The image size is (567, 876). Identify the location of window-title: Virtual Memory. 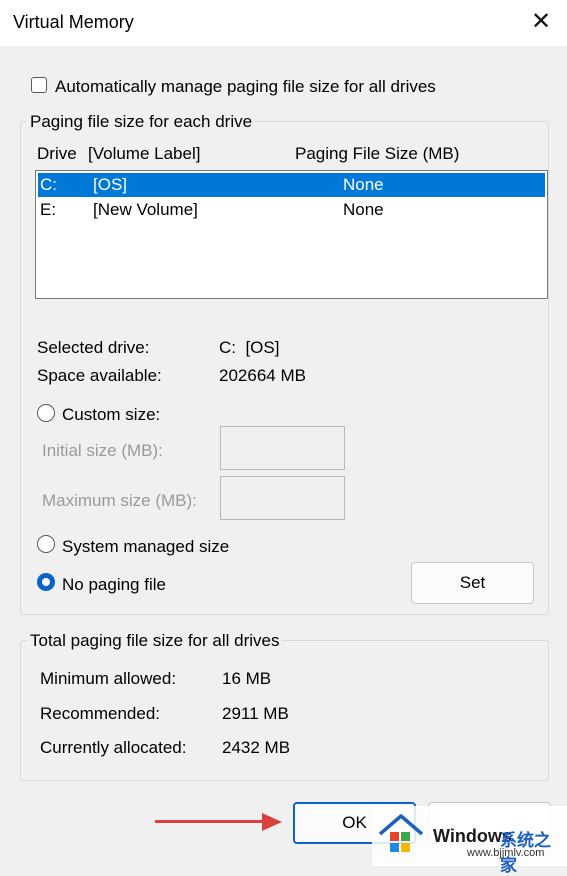
(73, 22).